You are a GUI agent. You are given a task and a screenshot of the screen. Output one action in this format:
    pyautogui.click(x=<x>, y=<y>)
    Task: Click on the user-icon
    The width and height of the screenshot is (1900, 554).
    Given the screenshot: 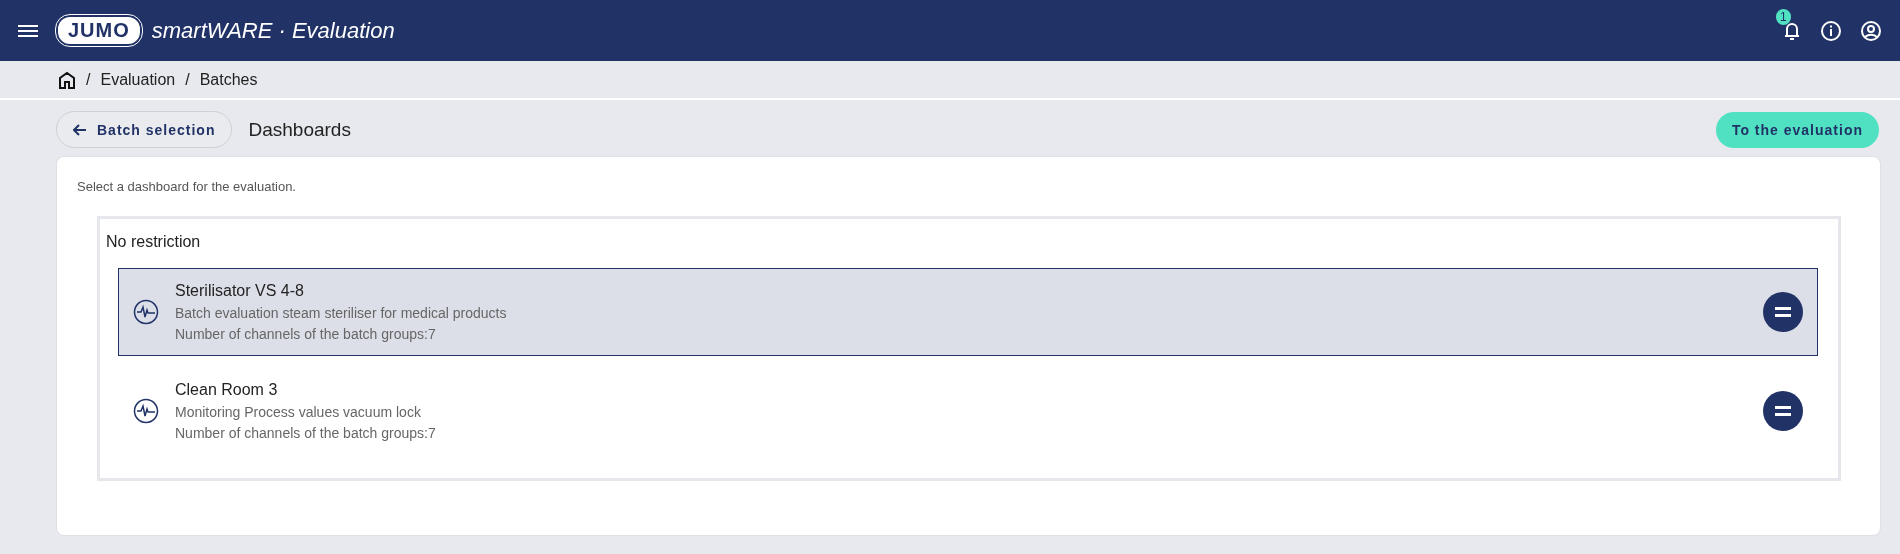 What is the action you would take?
    pyautogui.click(x=1871, y=30)
    